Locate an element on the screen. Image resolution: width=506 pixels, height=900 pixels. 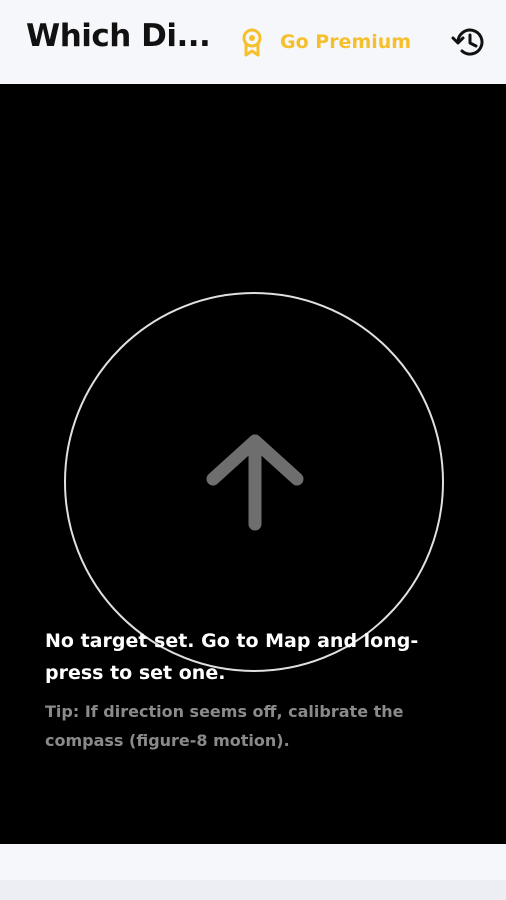
history-button is located at coordinates (469, 42).